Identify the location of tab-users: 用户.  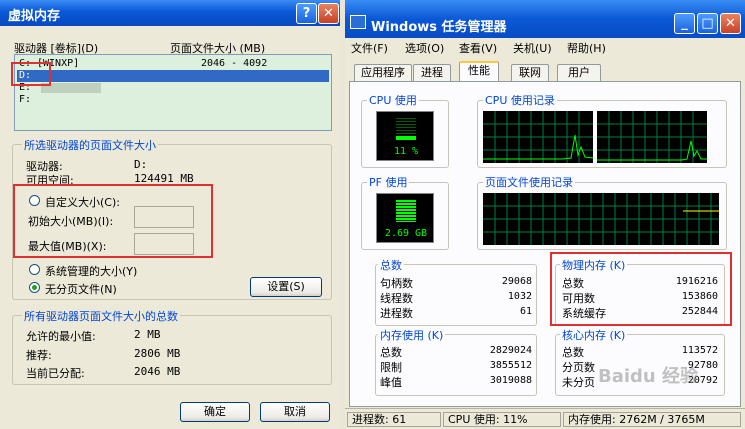
(579, 72).